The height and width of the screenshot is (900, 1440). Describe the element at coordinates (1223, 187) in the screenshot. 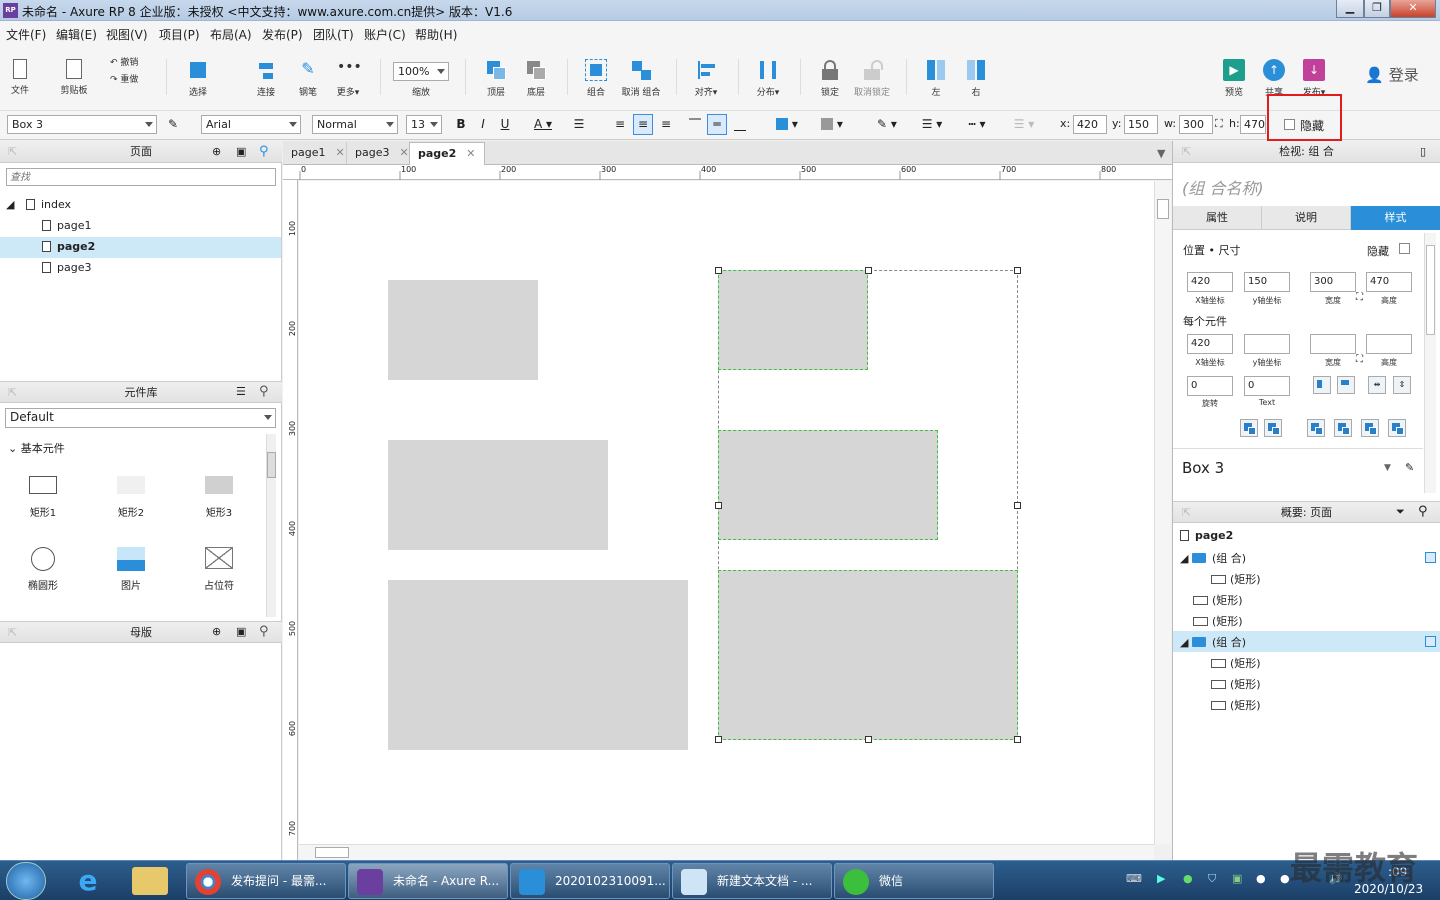

I see `group-name-input: (组 合名称)` at that location.